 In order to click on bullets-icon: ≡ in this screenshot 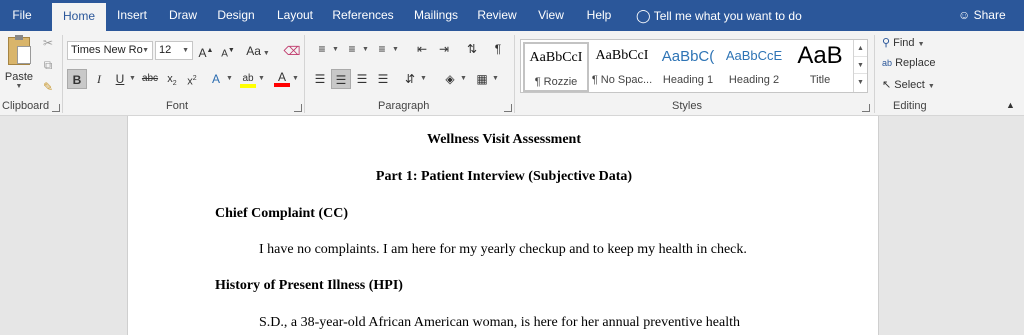, I will do `click(322, 49)`.